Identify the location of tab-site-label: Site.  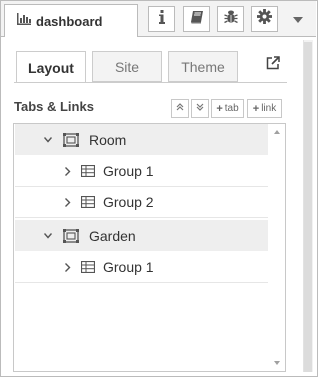
(127, 66).